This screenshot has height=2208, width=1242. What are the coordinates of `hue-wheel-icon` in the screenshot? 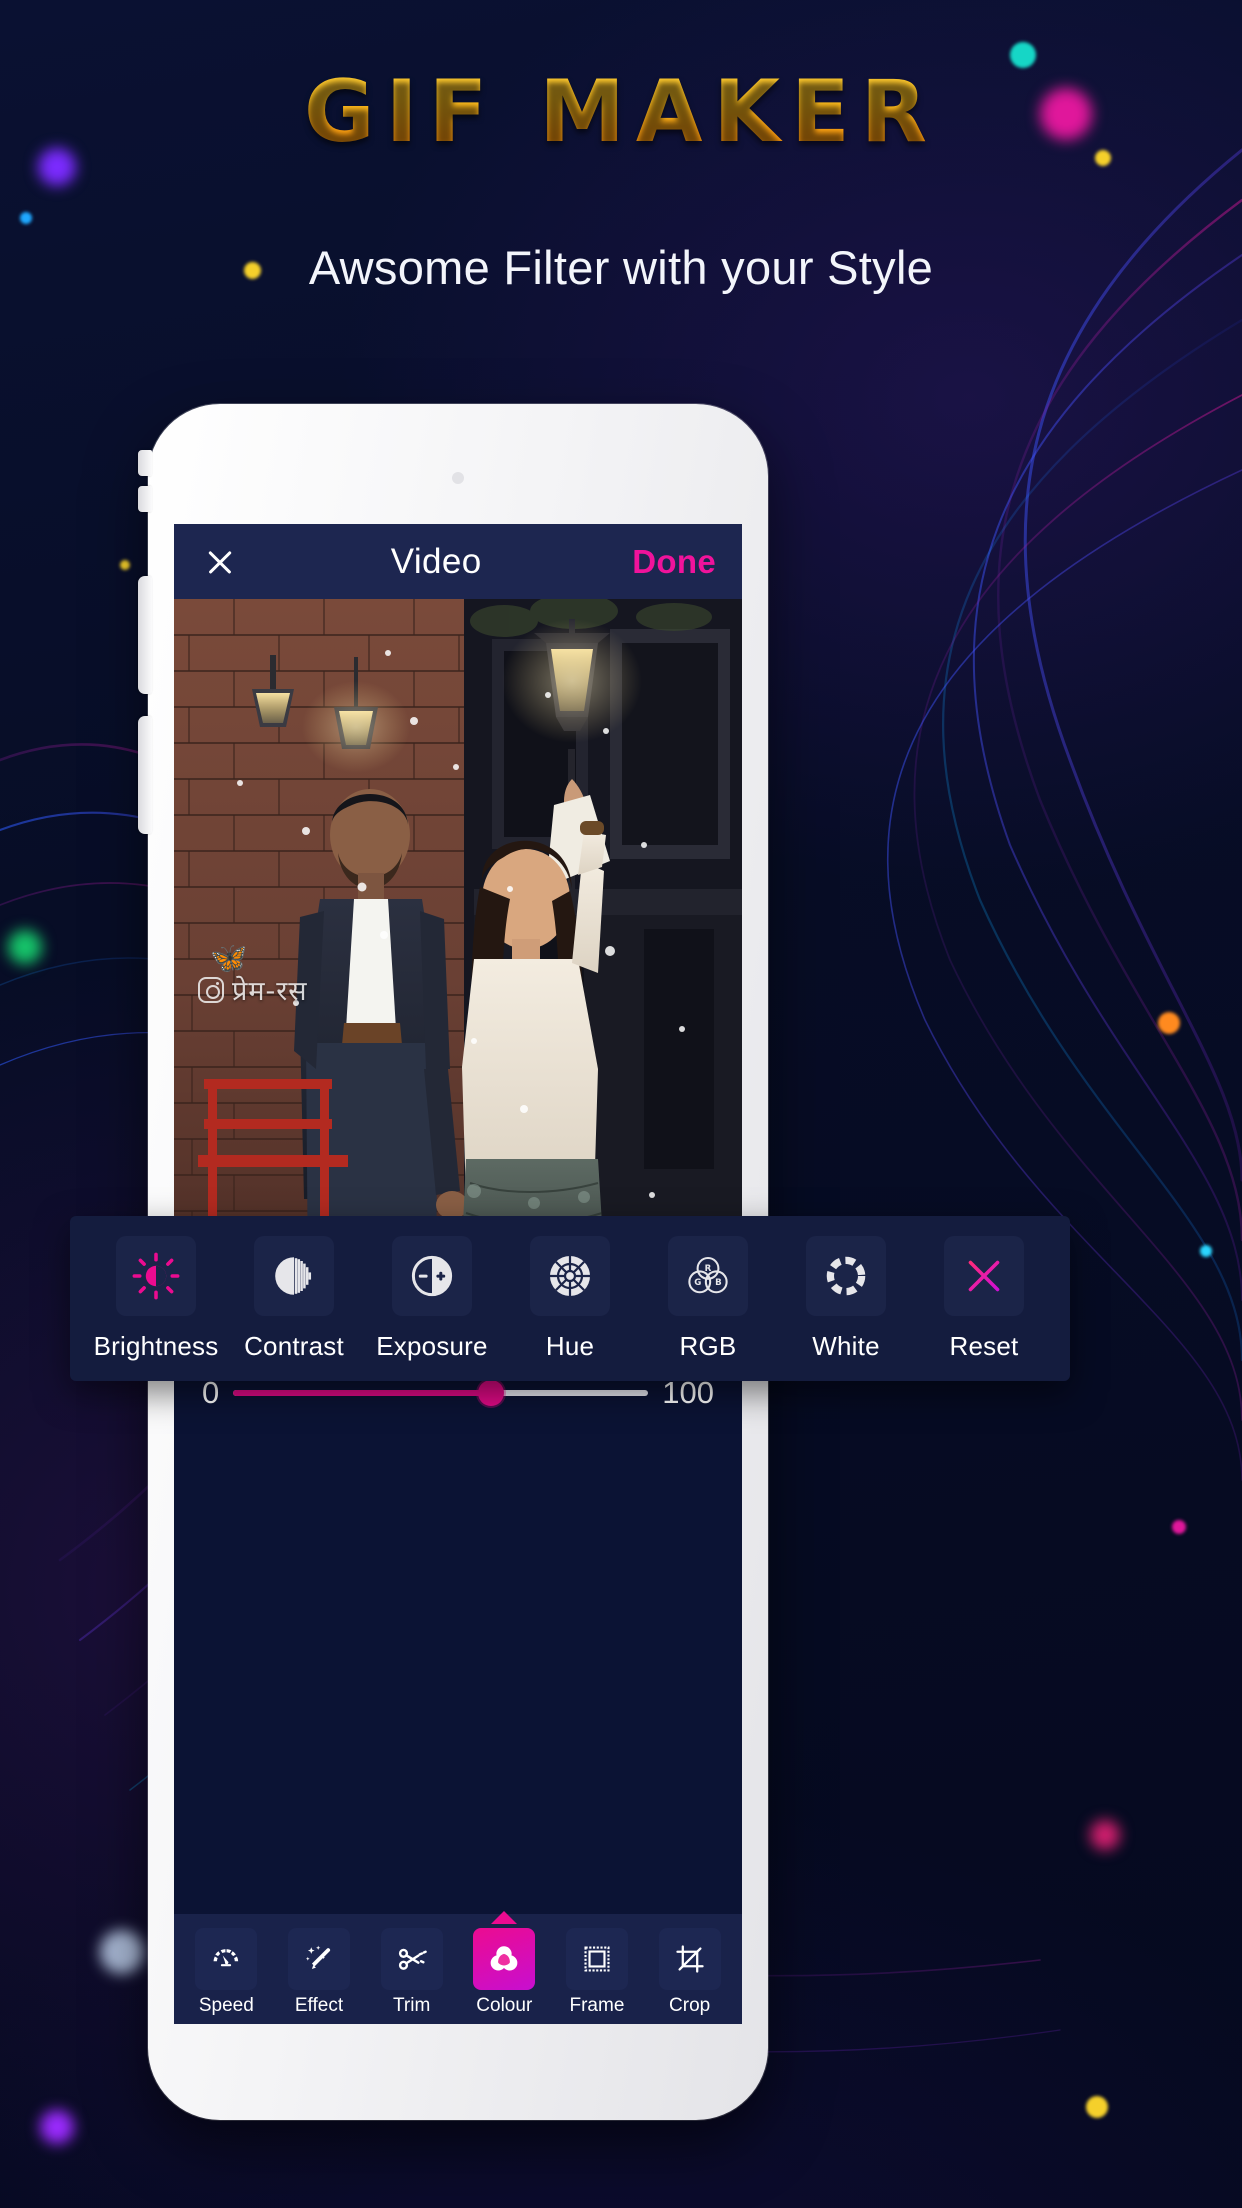 It's located at (570, 1275).